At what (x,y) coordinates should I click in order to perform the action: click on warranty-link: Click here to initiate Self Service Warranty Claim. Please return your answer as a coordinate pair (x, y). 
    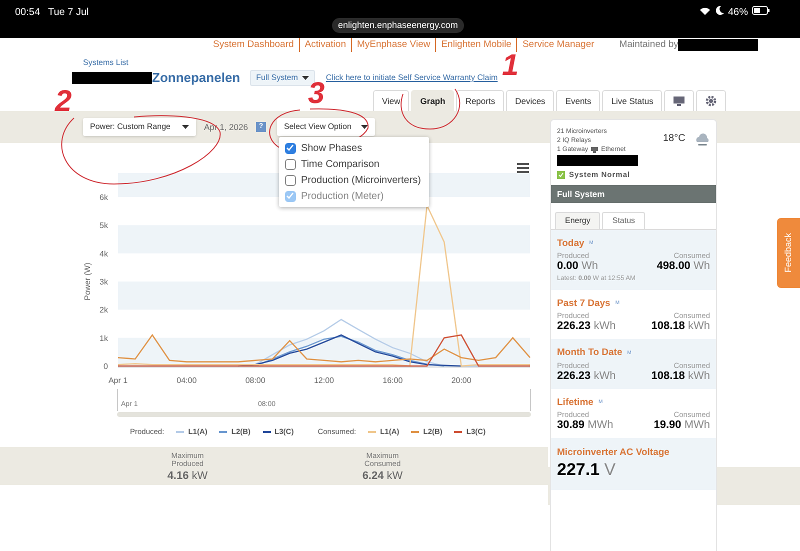
    Looking at the image, I should click on (412, 78).